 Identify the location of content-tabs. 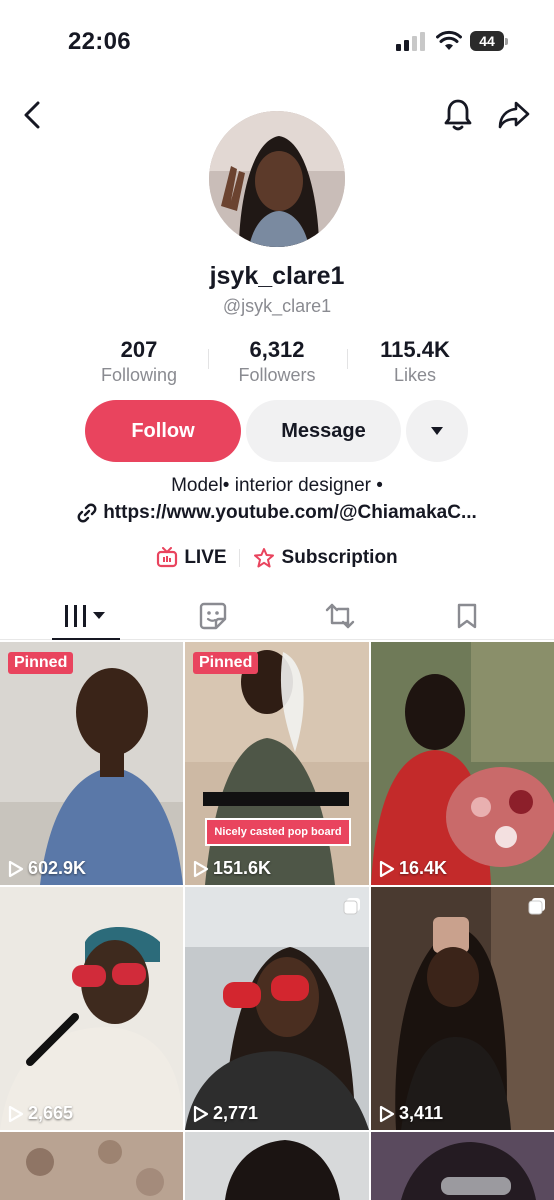
(277, 616).